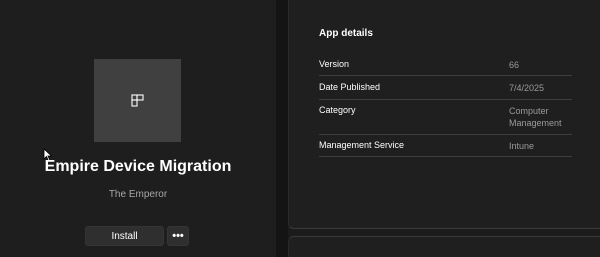 The image size is (600, 257). I want to click on app-grid-icon, so click(137, 100).